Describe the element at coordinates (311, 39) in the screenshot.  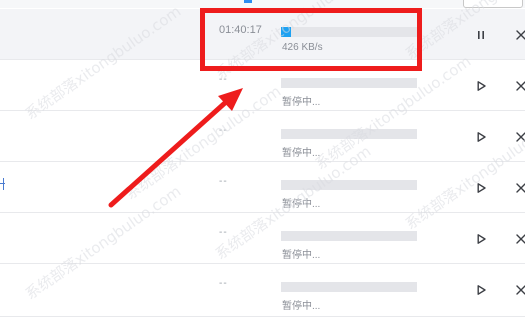
I see `annotation-highlight-box` at that location.